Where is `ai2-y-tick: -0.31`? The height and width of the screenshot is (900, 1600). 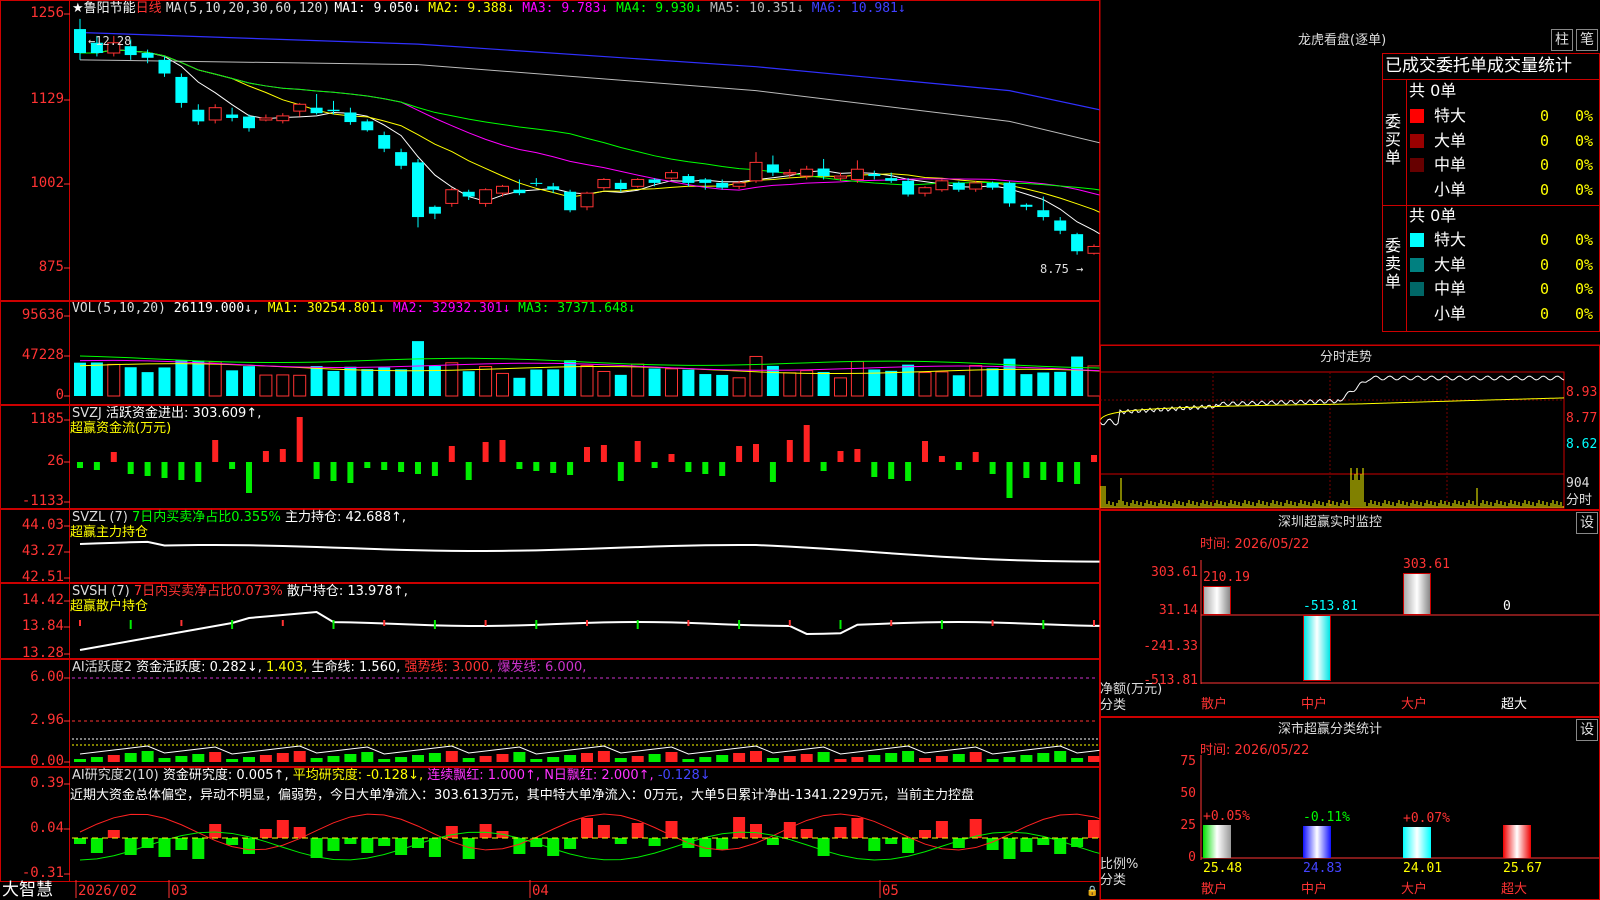
ai2-y-tick: -0.31 is located at coordinates (42, 873).